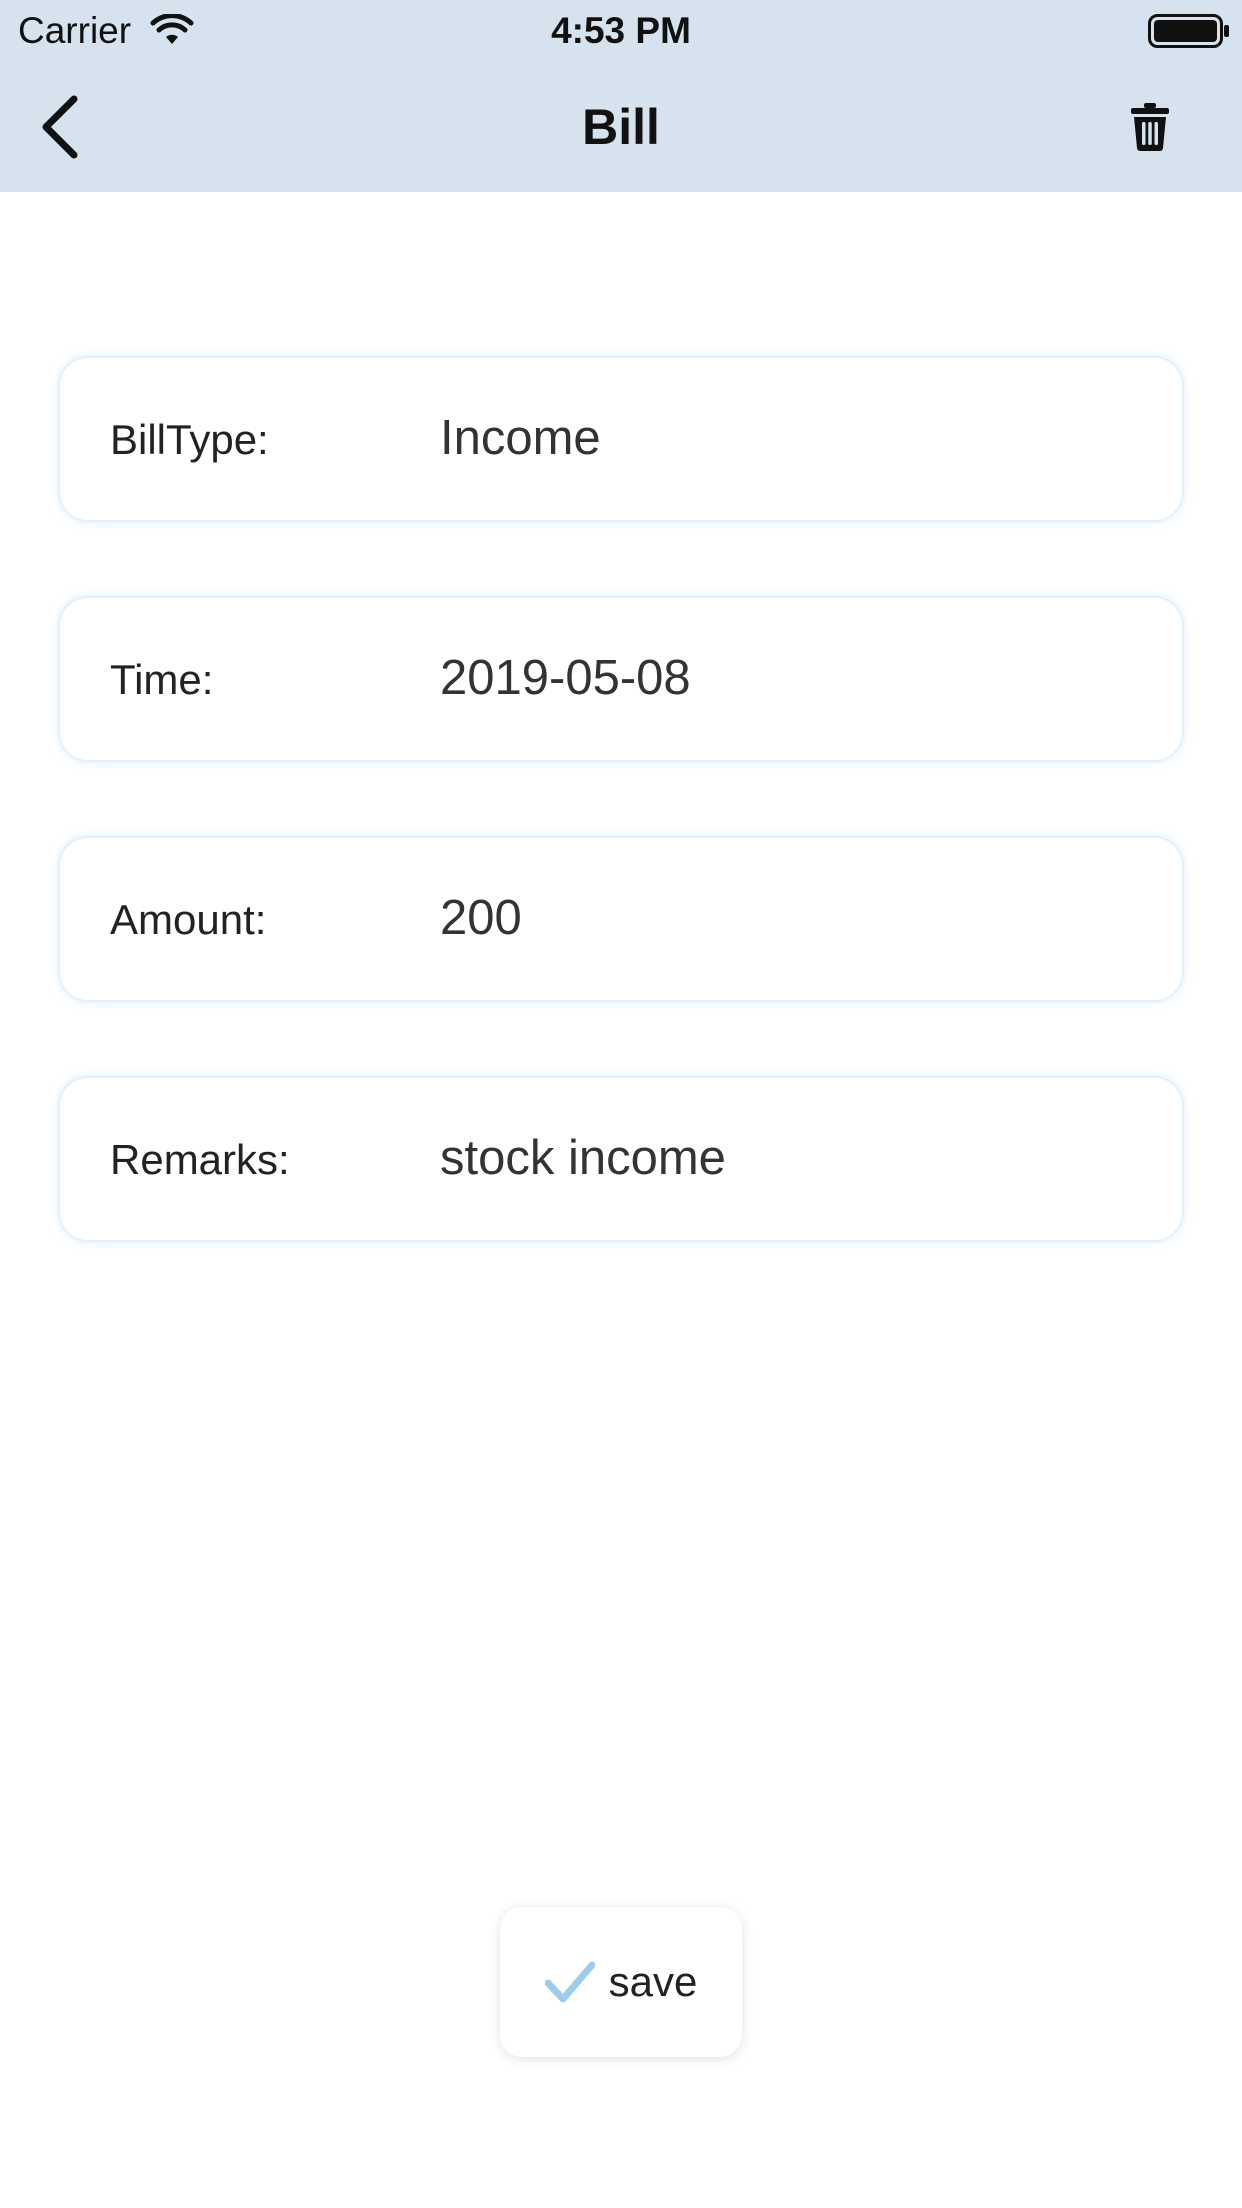 The width and height of the screenshot is (1242, 2208). I want to click on battery-icon, so click(1188, 31).